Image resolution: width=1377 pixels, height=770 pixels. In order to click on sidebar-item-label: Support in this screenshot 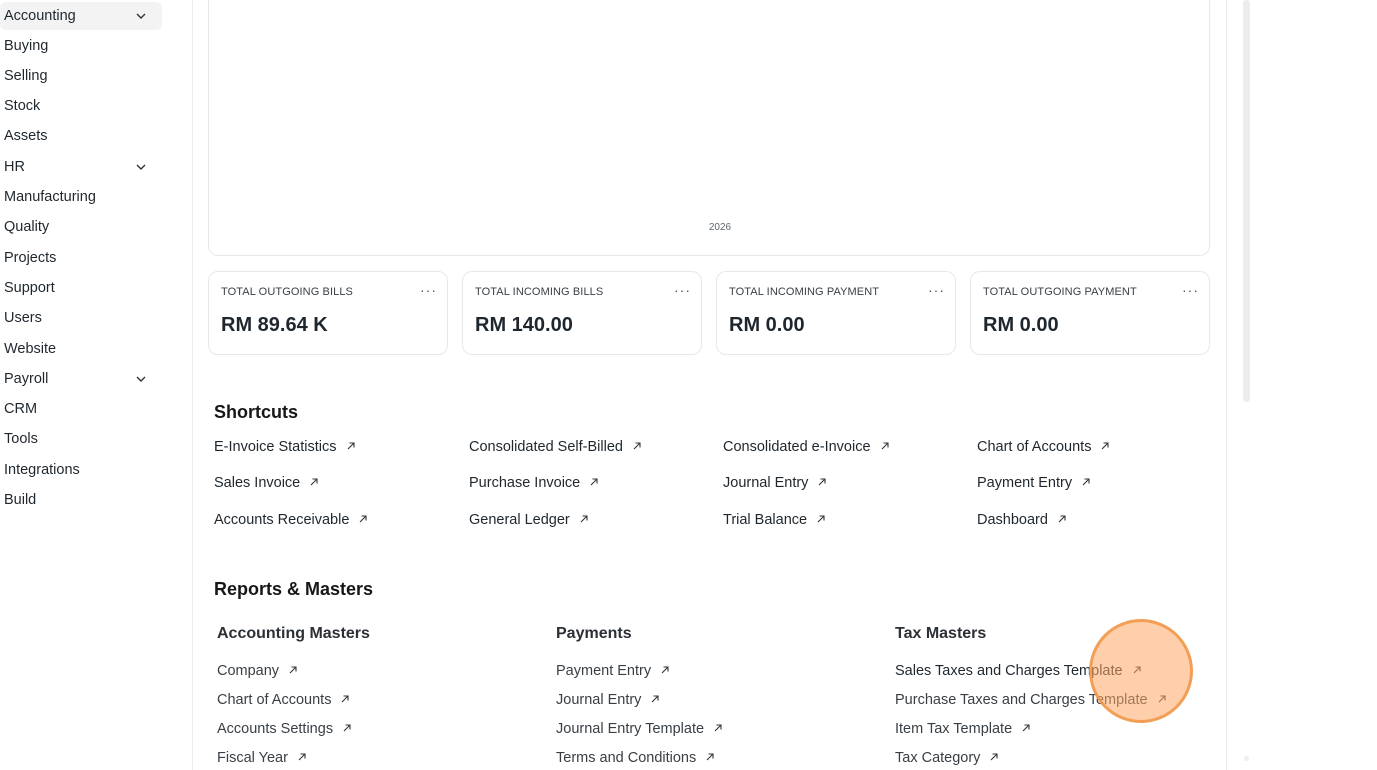, I will do `click(29, 288)`.